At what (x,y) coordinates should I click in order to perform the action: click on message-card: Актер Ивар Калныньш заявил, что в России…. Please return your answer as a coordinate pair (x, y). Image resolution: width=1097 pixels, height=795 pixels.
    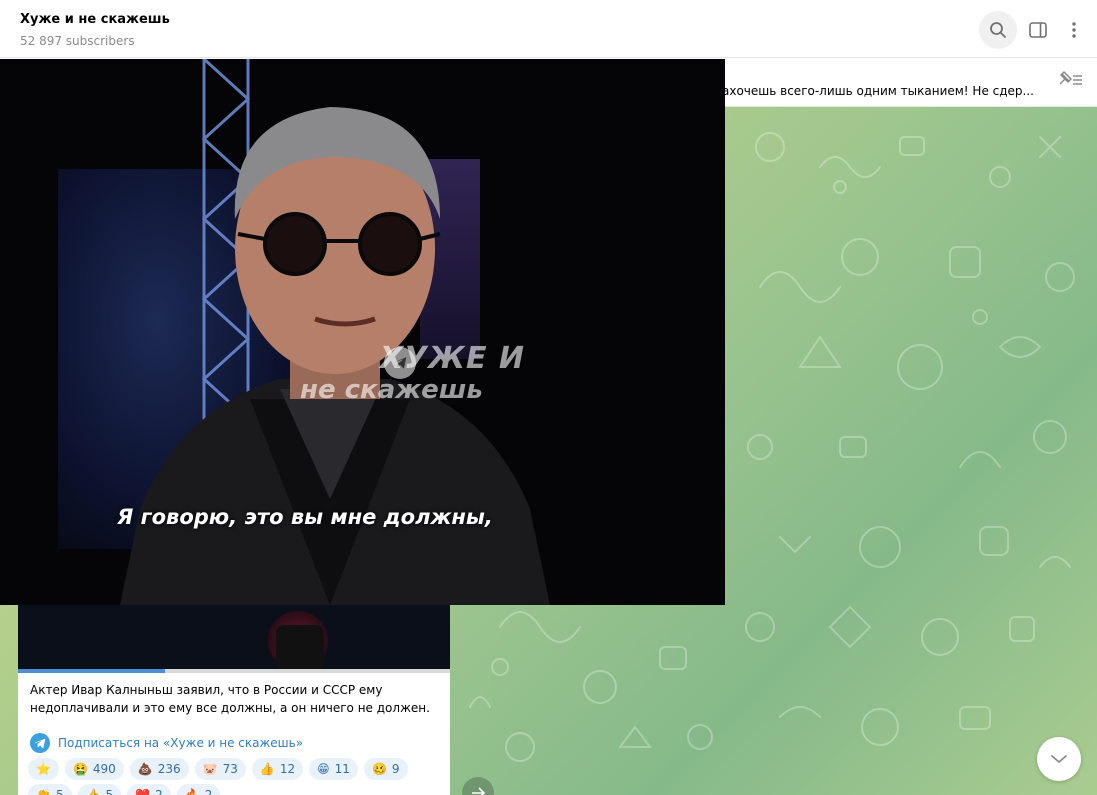
    Looking at the image, I should click on (234, 699).